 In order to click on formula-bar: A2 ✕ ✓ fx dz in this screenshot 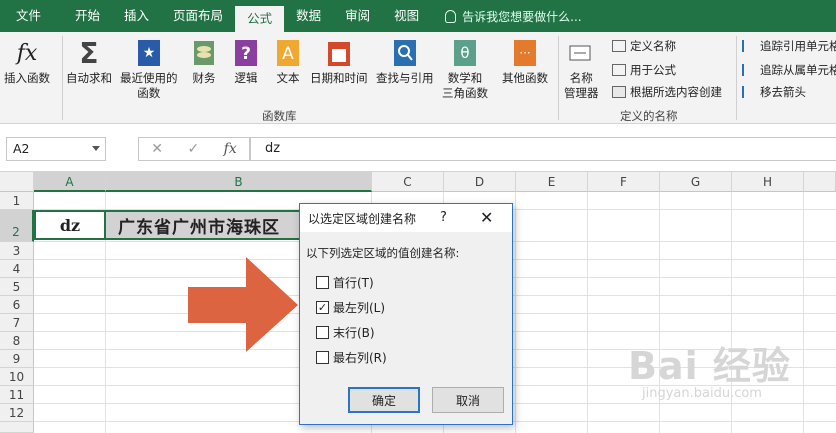, I will do `click(418, 148)`.